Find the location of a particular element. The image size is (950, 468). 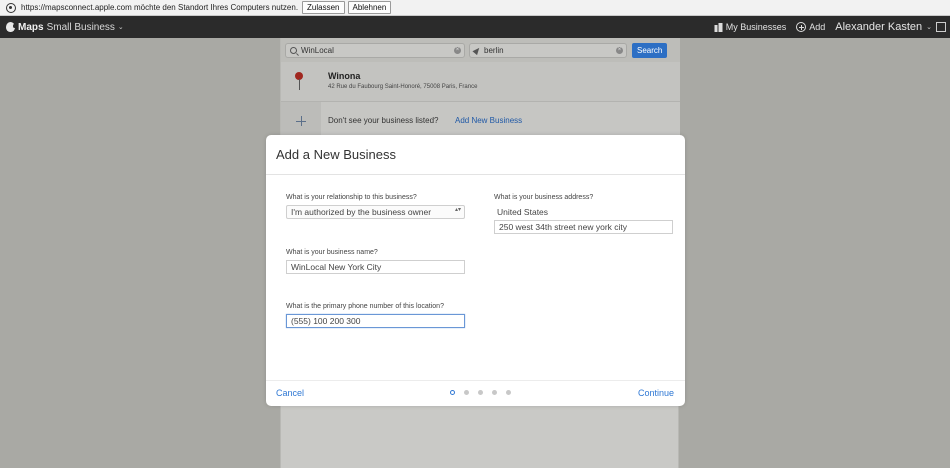

deny-location-button: Ablehnen is located at coordinates (369, 7).